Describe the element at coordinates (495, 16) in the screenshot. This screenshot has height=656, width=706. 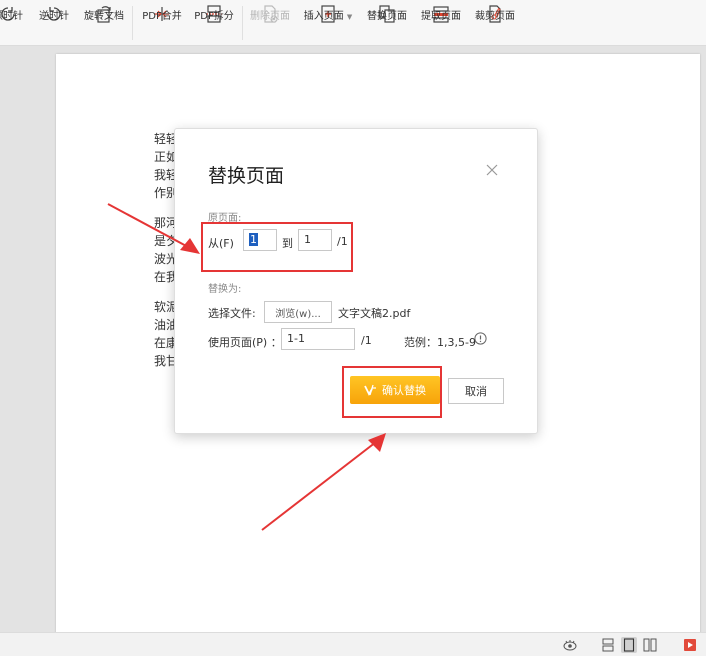
I see `crop-page-label: 裁剪页面` at that location.